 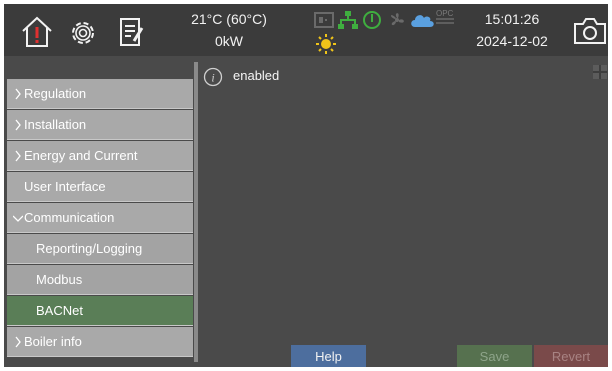 What do you see at coordinates (512, 19) in the screenshot?
I see `clock-time: 15:01:26` at bounding box center [512, 19].